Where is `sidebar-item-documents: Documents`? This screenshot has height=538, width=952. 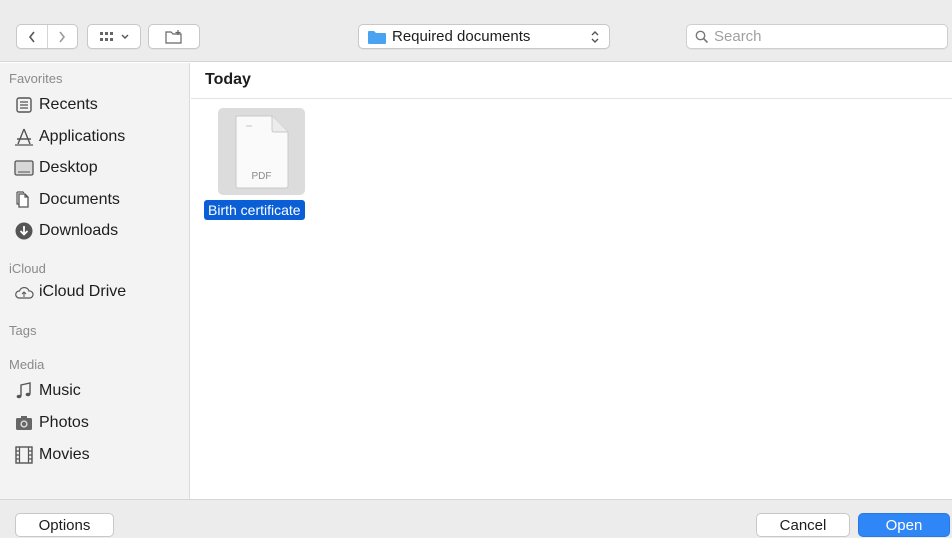
sidebar-item-documents: Documents is located at coordinates (67, 200).